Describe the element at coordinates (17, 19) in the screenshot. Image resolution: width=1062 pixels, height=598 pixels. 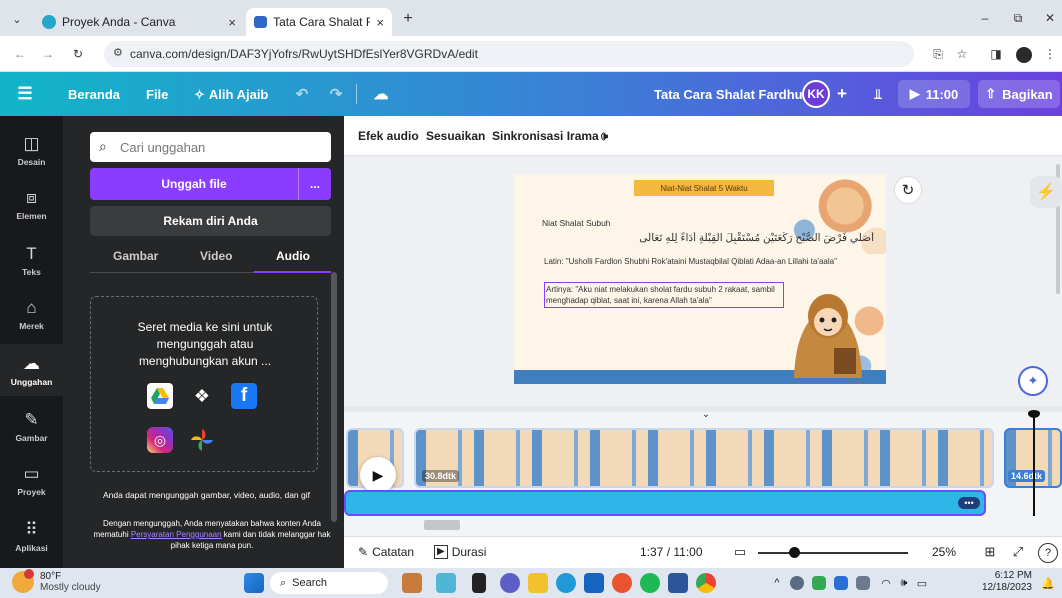
I see `tab-list-chevron-icon: ⌄` at that location.